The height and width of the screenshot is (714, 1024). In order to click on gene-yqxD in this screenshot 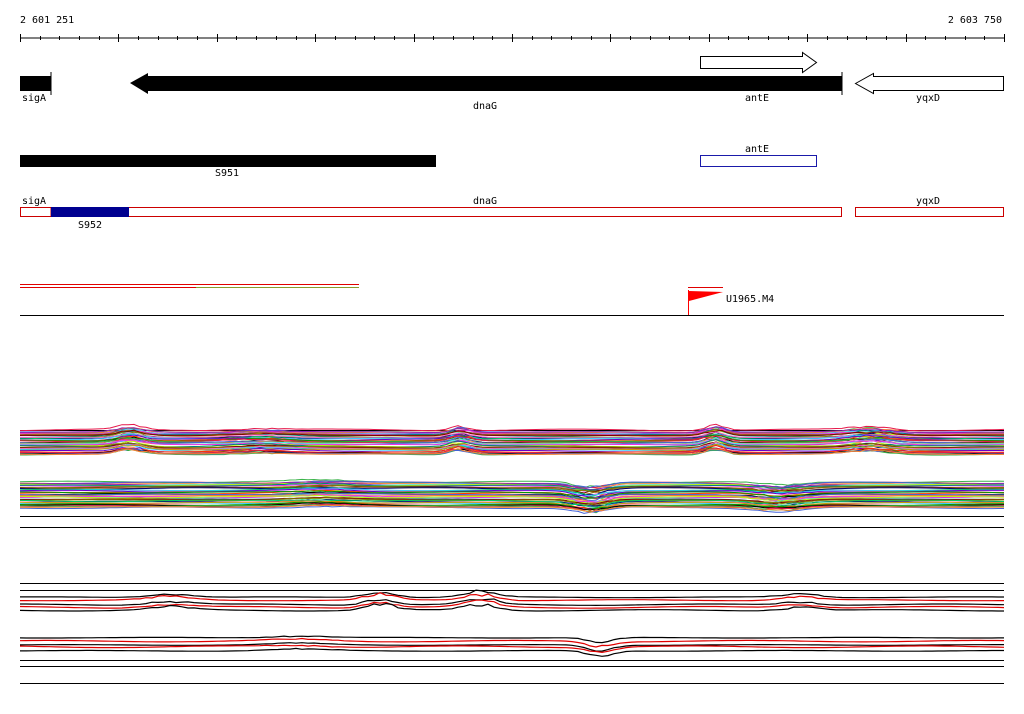, I will do `click(929, 83)`.